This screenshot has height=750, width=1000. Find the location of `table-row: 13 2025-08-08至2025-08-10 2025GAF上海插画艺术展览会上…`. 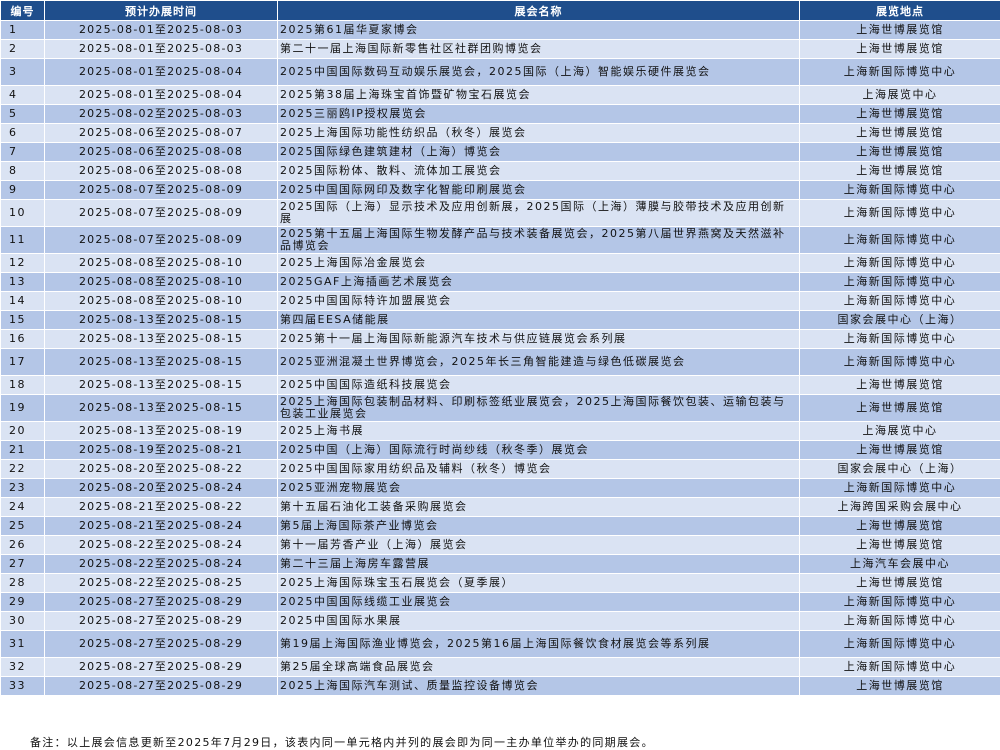

table-row: 13 2025-08-08至2025-08-10 2025GAF上海插画艺术展览会上… is located at coordinates (500, 282).